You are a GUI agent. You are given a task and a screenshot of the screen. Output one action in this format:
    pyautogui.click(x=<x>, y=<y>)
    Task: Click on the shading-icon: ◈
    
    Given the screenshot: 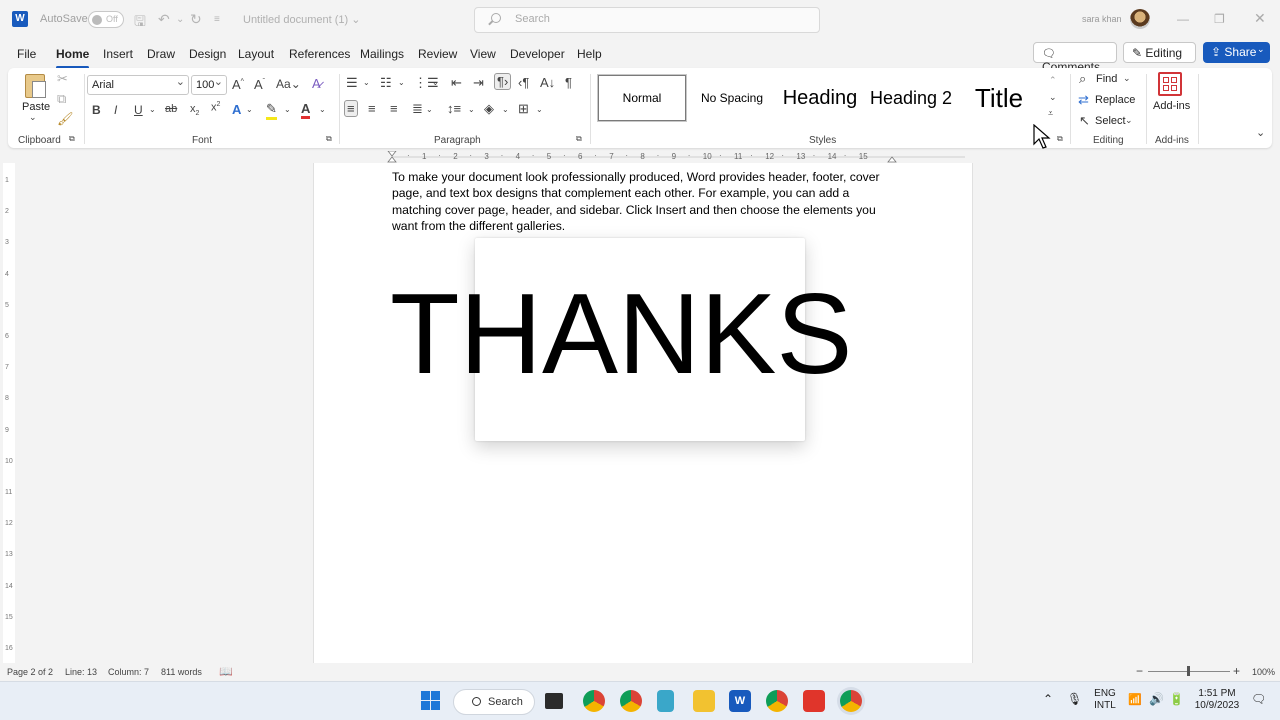 What is the action you would take?
    pyautogui.click(x=489, y=109)
    